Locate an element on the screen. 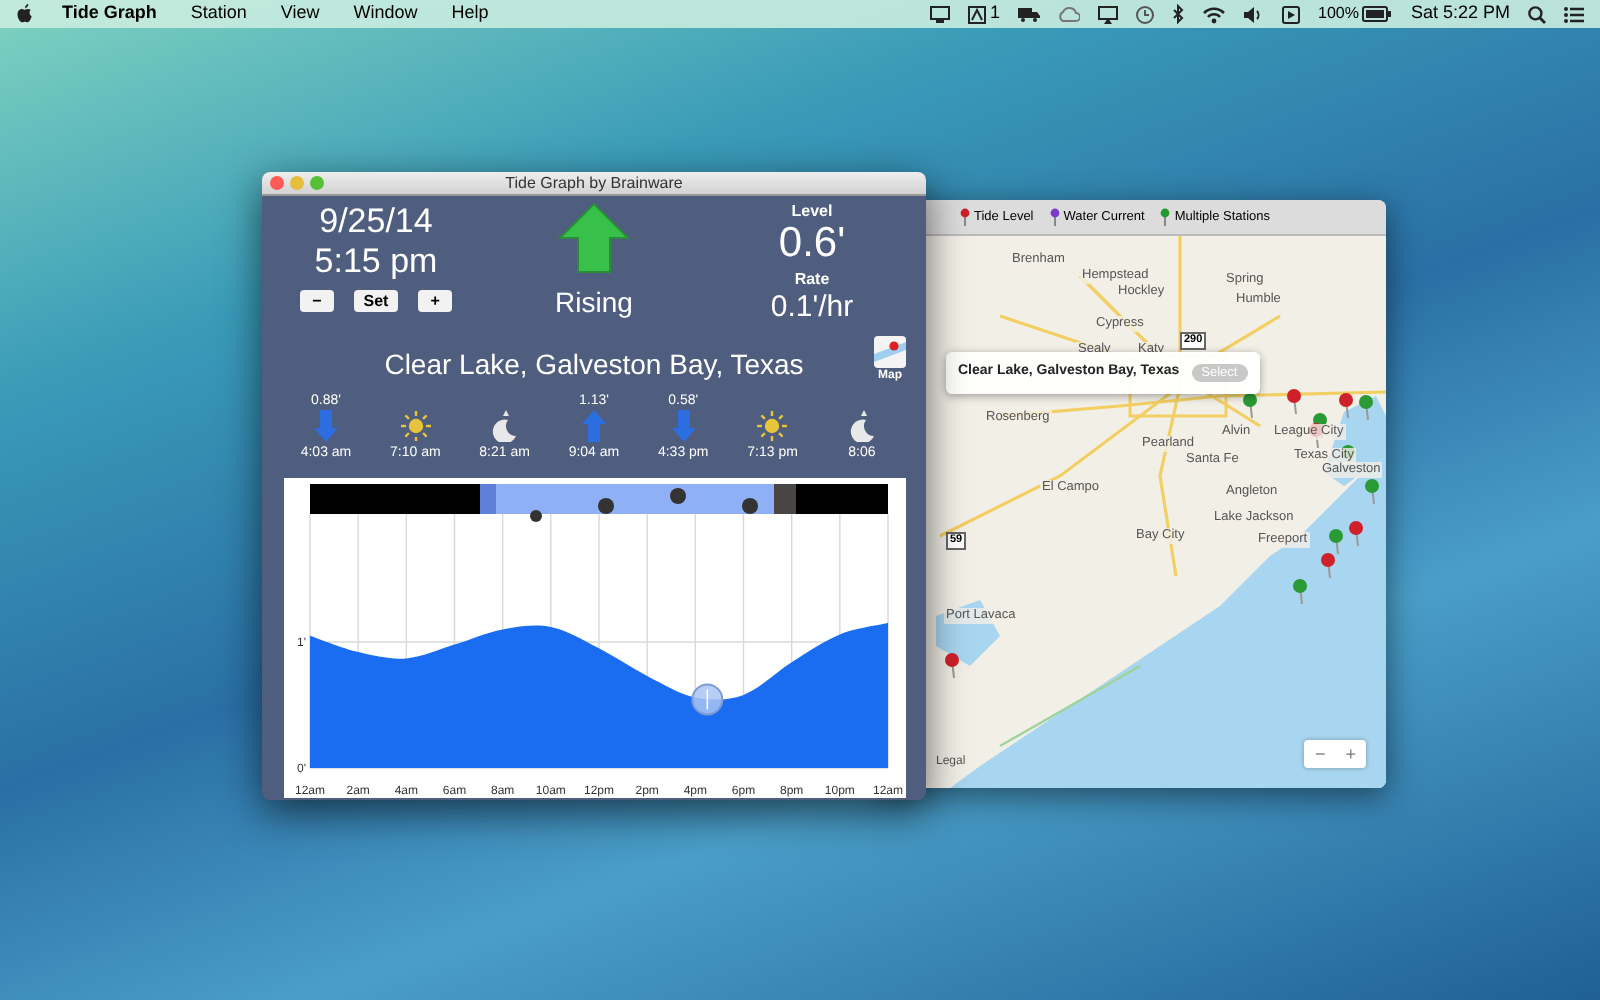 The width and height of the screenshot is (1600, 1000). trend-text: Rising is located at coordinates (594, 303).